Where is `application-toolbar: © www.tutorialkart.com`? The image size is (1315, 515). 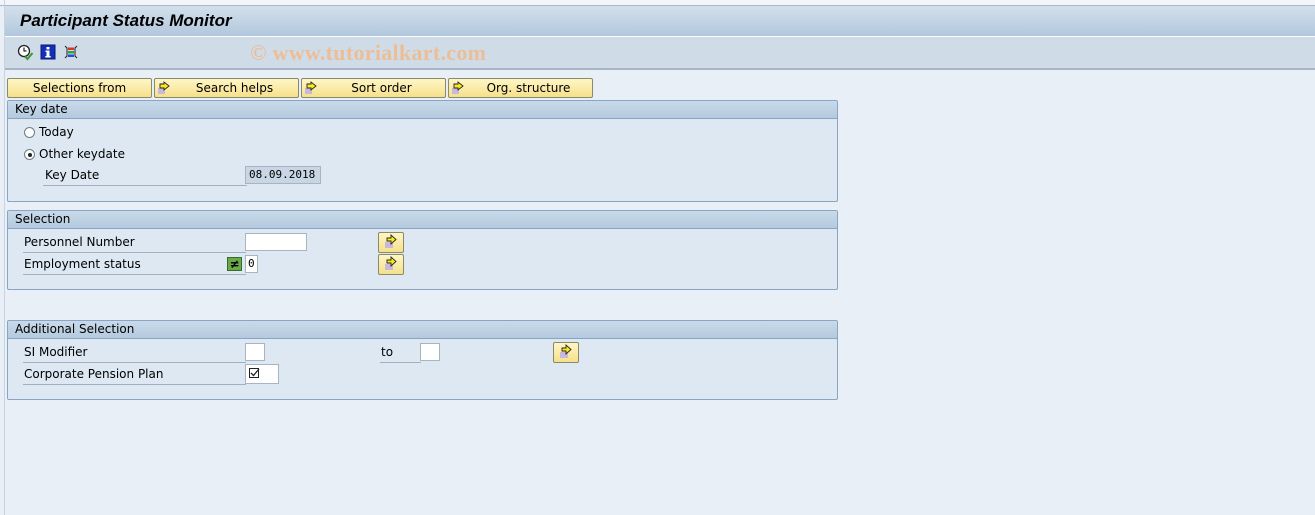 application-toolbar: © www.tutorialkart.com is located at coordinates (660, 53).